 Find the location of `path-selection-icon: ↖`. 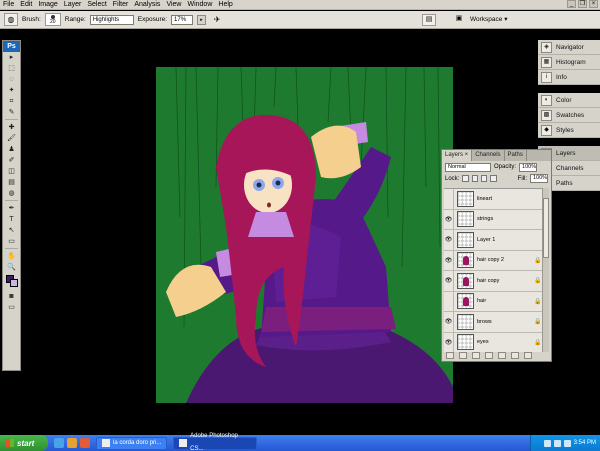

path-selection-icon: ↖ is located at coordinates (11, 230).